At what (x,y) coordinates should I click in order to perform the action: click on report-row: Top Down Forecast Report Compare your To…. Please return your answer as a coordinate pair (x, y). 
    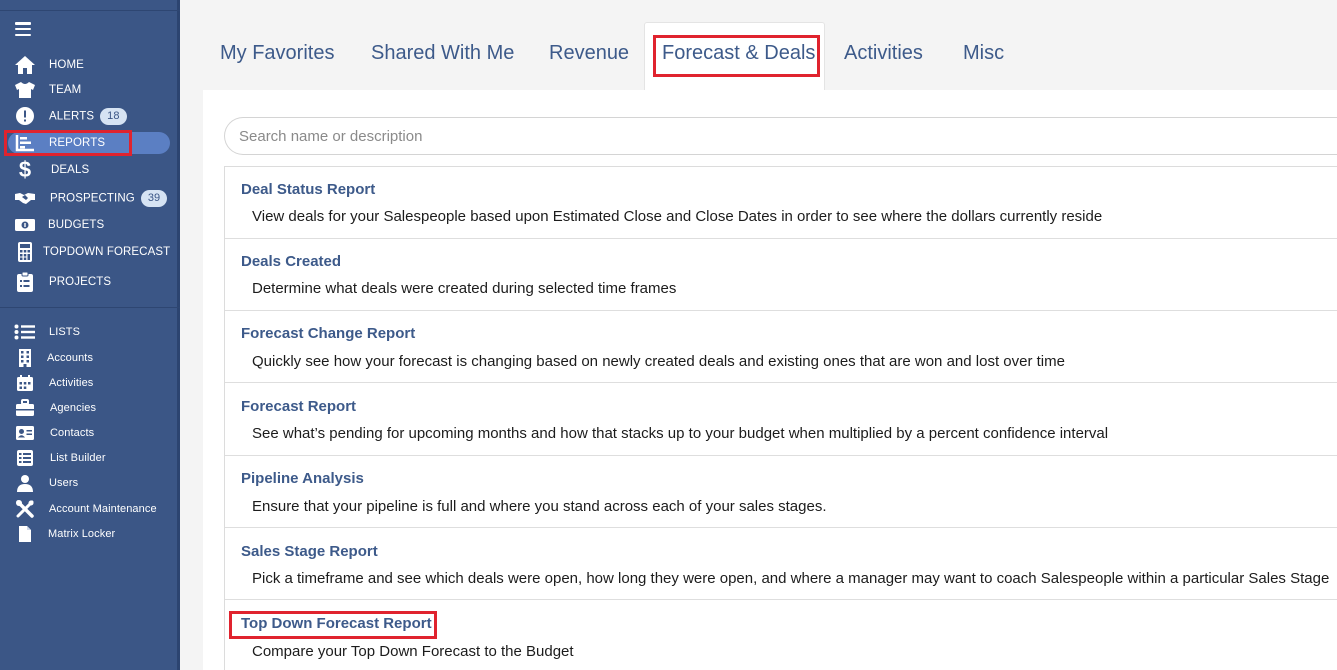
    Looking at the image, I should click on (781, 635).